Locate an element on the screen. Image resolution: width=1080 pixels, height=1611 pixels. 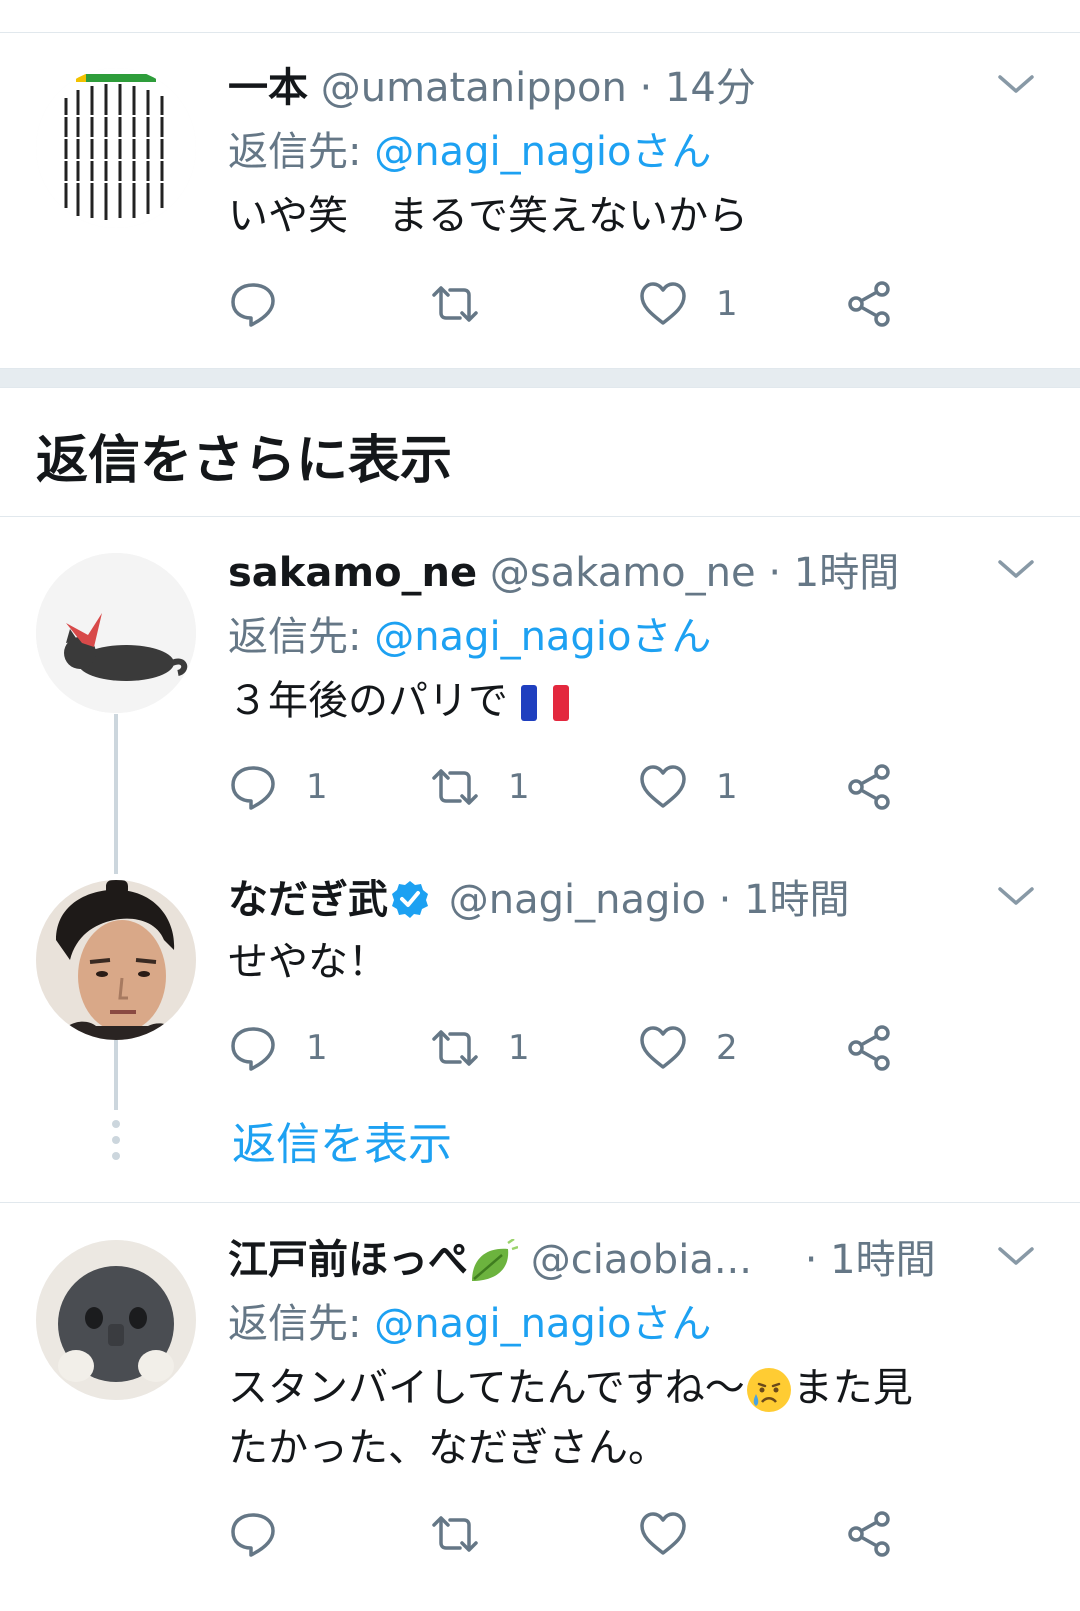
avatar-sakamo-ne is located at coordinates (116, 633).